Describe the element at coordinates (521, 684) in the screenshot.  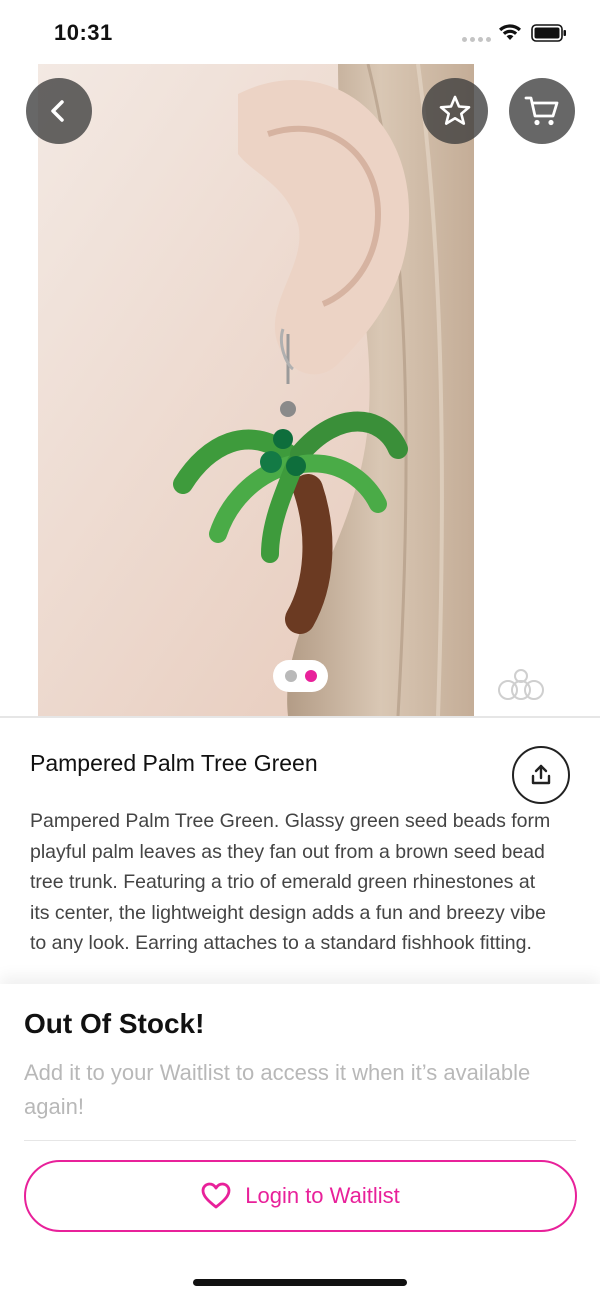
I see `brand-watermark-icon` at that location.